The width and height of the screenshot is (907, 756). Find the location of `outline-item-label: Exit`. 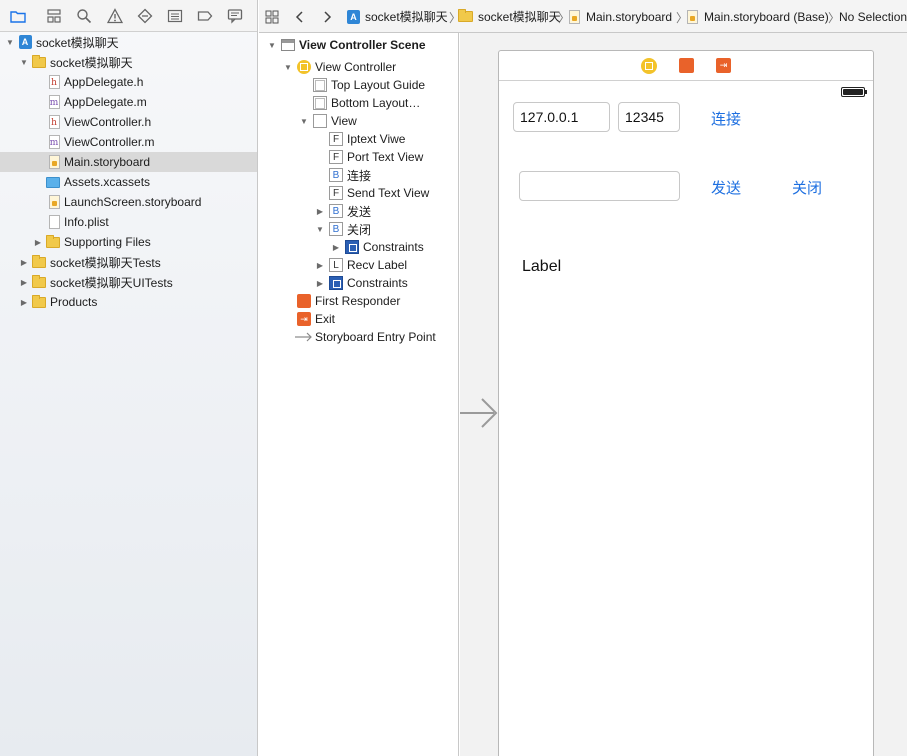

outline-item-label: Exit is located at coordinates (325, 319).